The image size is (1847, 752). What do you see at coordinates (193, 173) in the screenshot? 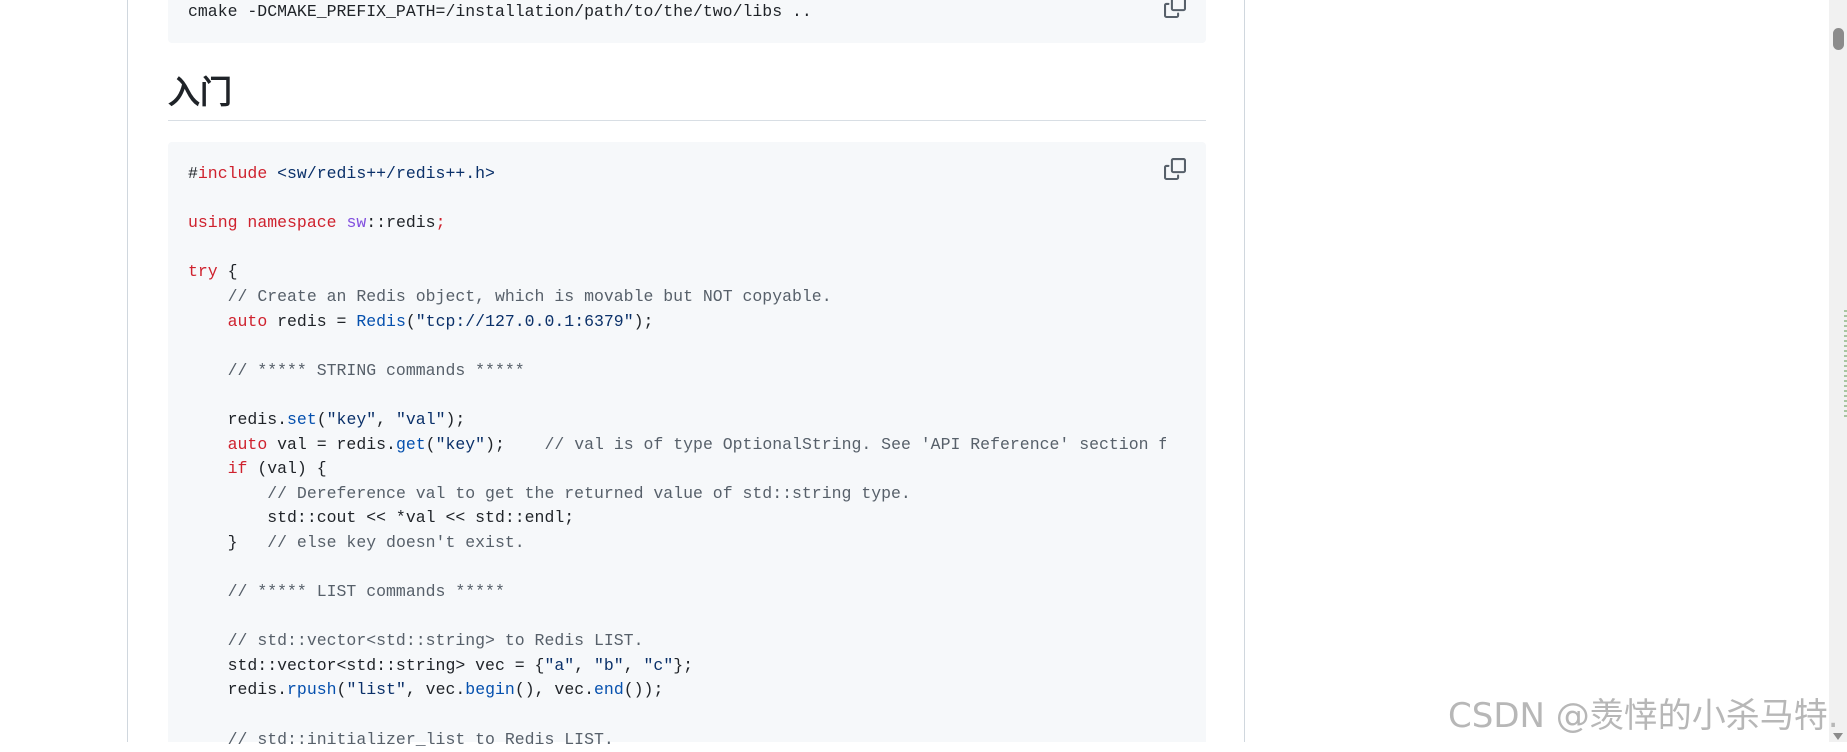
I see `code-token: #` at bounding box center [193, 173].